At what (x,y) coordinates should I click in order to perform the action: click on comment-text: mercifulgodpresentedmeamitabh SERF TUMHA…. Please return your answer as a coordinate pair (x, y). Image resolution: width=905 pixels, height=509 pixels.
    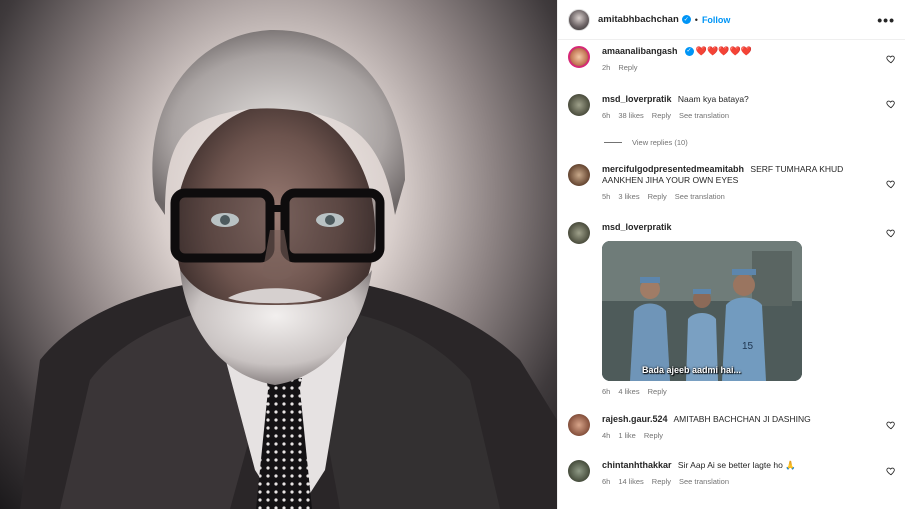
    Looking at the image, I should click on (740, 175).